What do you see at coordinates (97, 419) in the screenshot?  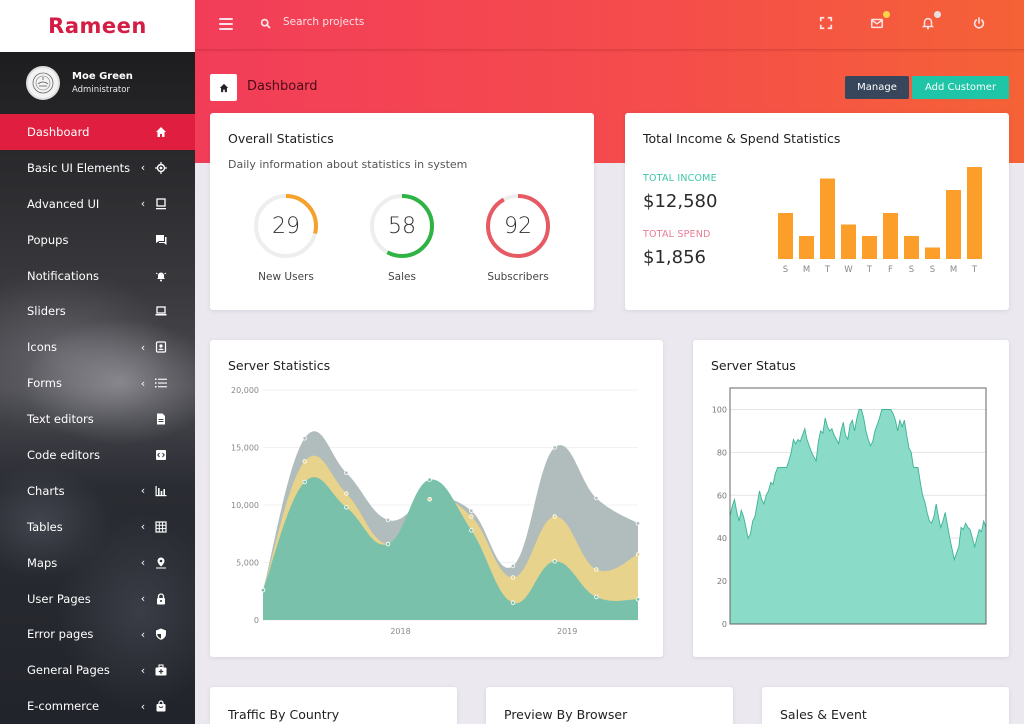 I see `sidebar-item-text-editors: Text editors` at bounding box center [97, 419].